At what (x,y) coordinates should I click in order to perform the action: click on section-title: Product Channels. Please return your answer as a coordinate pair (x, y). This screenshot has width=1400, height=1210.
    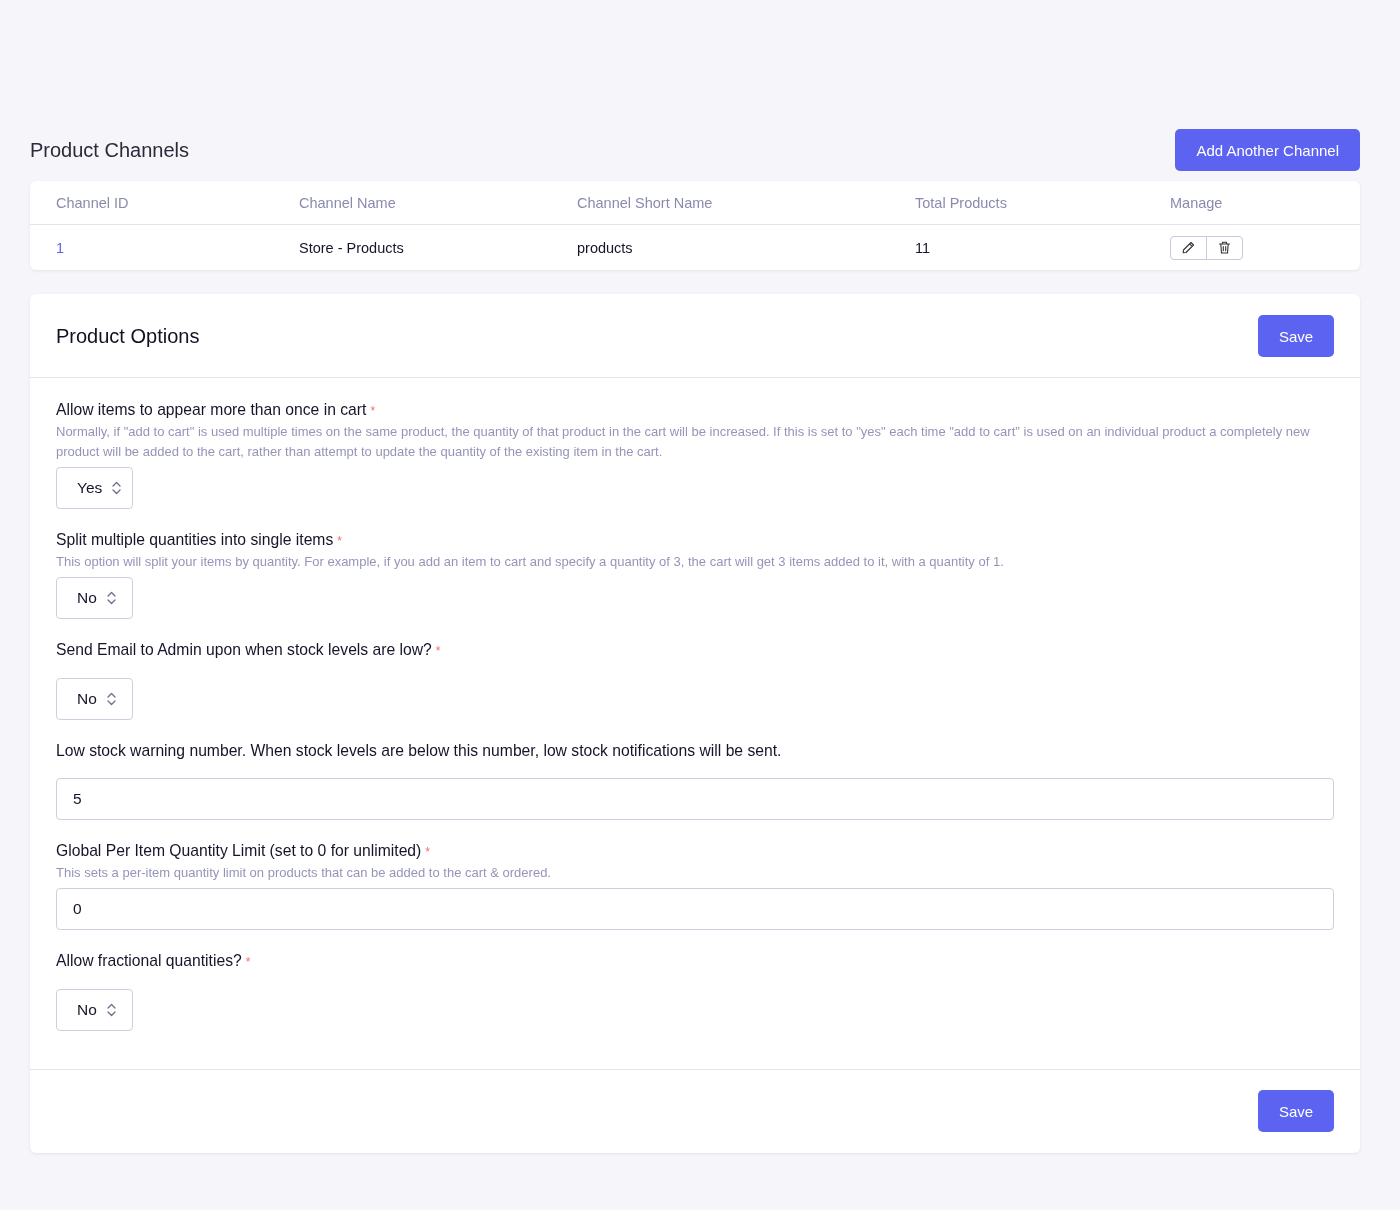
    Looking at the image, I should click on (109, 150).